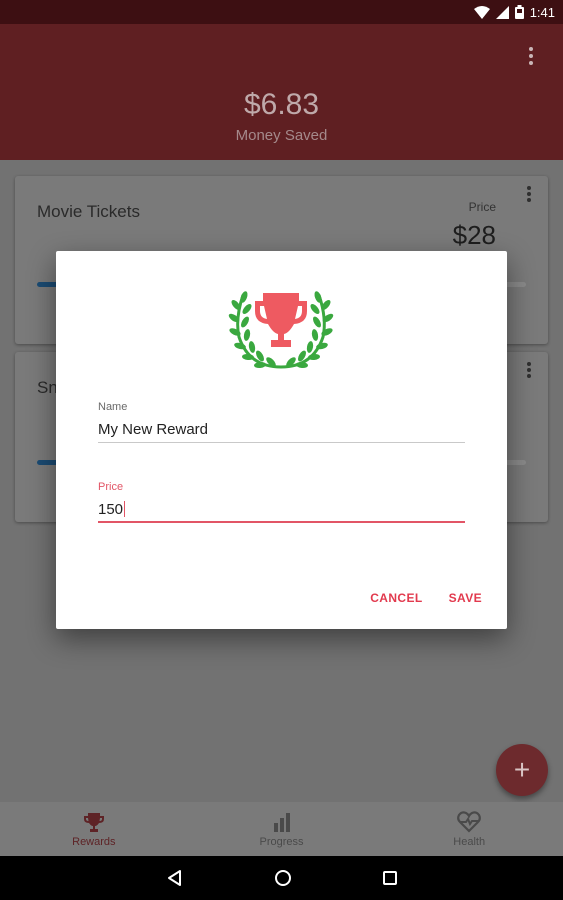 The width and height of the screenshot is (563, 900). I want to click on price-field: Price 150, so click(281, 502).